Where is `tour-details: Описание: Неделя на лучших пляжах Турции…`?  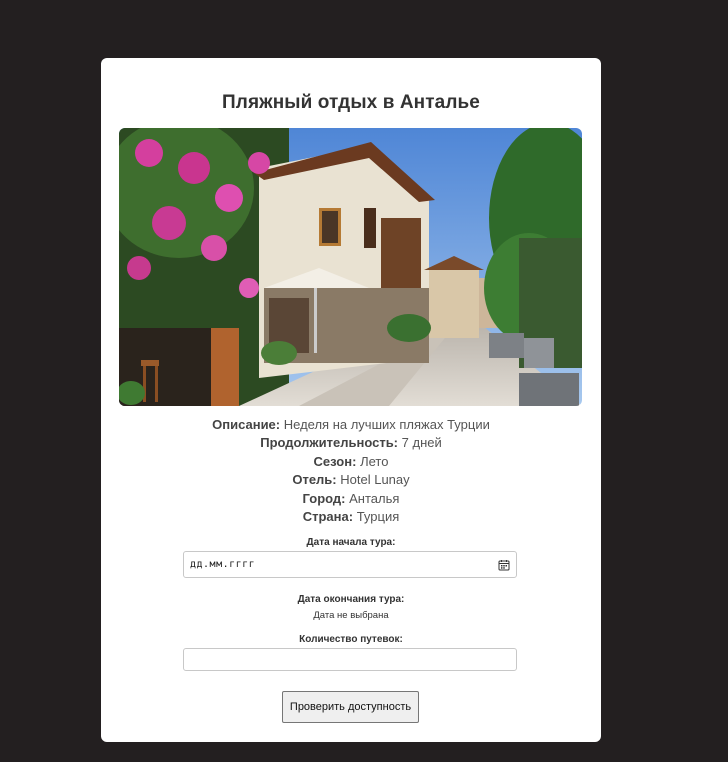
tour-details: Описание: Неделя на лучших пляжах Турции… is located at coordinates (351, 471).